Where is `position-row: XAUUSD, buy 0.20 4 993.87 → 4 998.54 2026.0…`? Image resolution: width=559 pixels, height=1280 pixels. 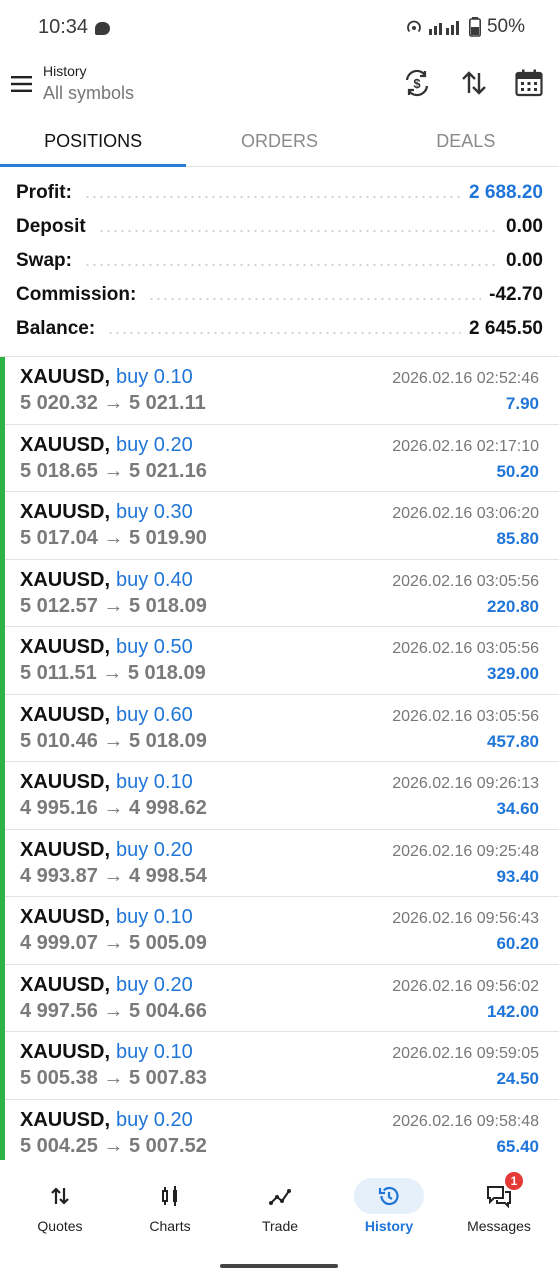
position-row: XAUUSD, buy 0.20 4 993.87 → 4 998.54 2026.0… is located at coordinates (279, 863).